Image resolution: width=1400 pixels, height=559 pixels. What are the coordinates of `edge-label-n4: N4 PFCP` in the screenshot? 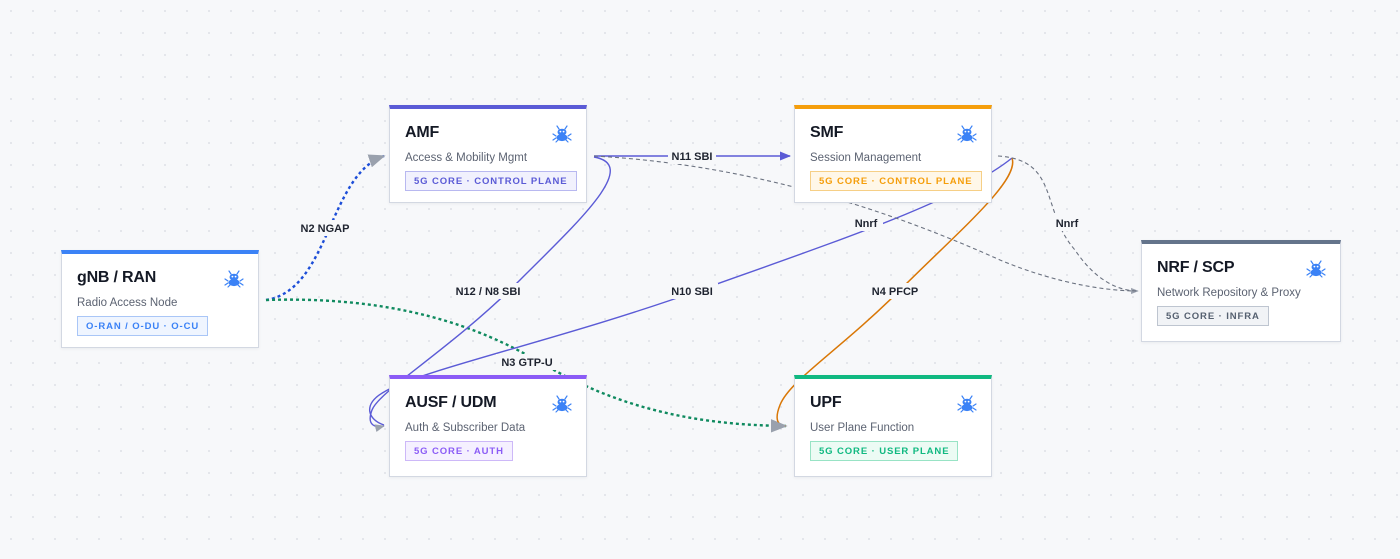 It's located at (895, 291).